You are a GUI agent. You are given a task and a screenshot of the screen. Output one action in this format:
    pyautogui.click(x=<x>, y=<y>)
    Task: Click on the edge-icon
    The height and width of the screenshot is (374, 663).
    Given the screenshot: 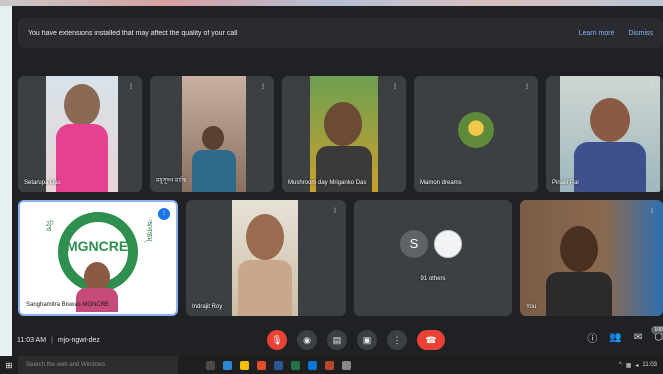 What is the action you would take?
    pyautogui.click(x=227, y=365)
    